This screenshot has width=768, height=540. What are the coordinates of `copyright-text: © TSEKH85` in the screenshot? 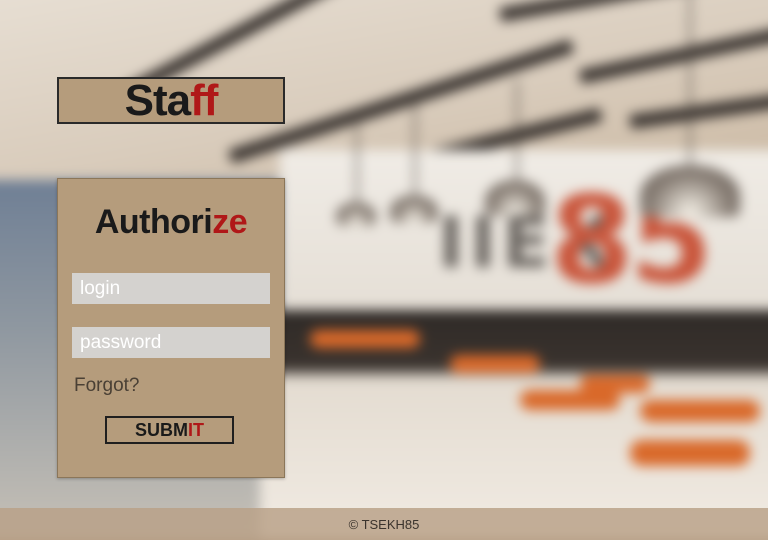 It's located at (384, 524).